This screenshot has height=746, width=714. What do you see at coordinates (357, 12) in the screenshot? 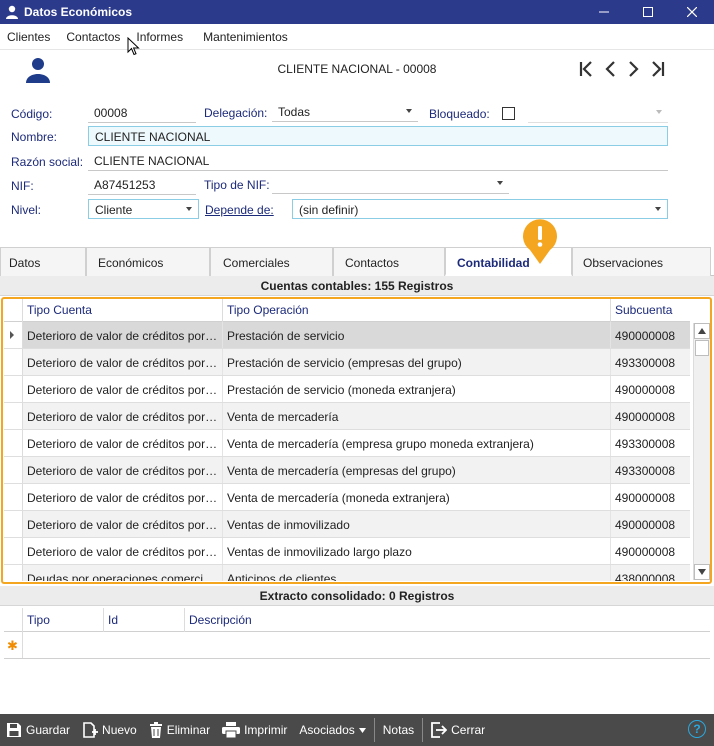
I see `title-bar: Datos Económicos` at bounding box center [357, 12].